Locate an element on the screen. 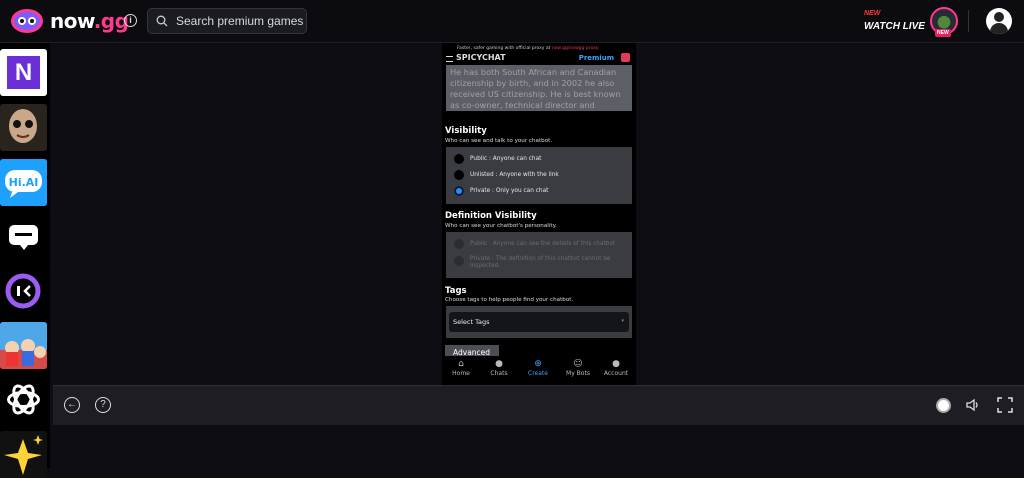  nav-create-label: Create is located at coordinates (538, 373).